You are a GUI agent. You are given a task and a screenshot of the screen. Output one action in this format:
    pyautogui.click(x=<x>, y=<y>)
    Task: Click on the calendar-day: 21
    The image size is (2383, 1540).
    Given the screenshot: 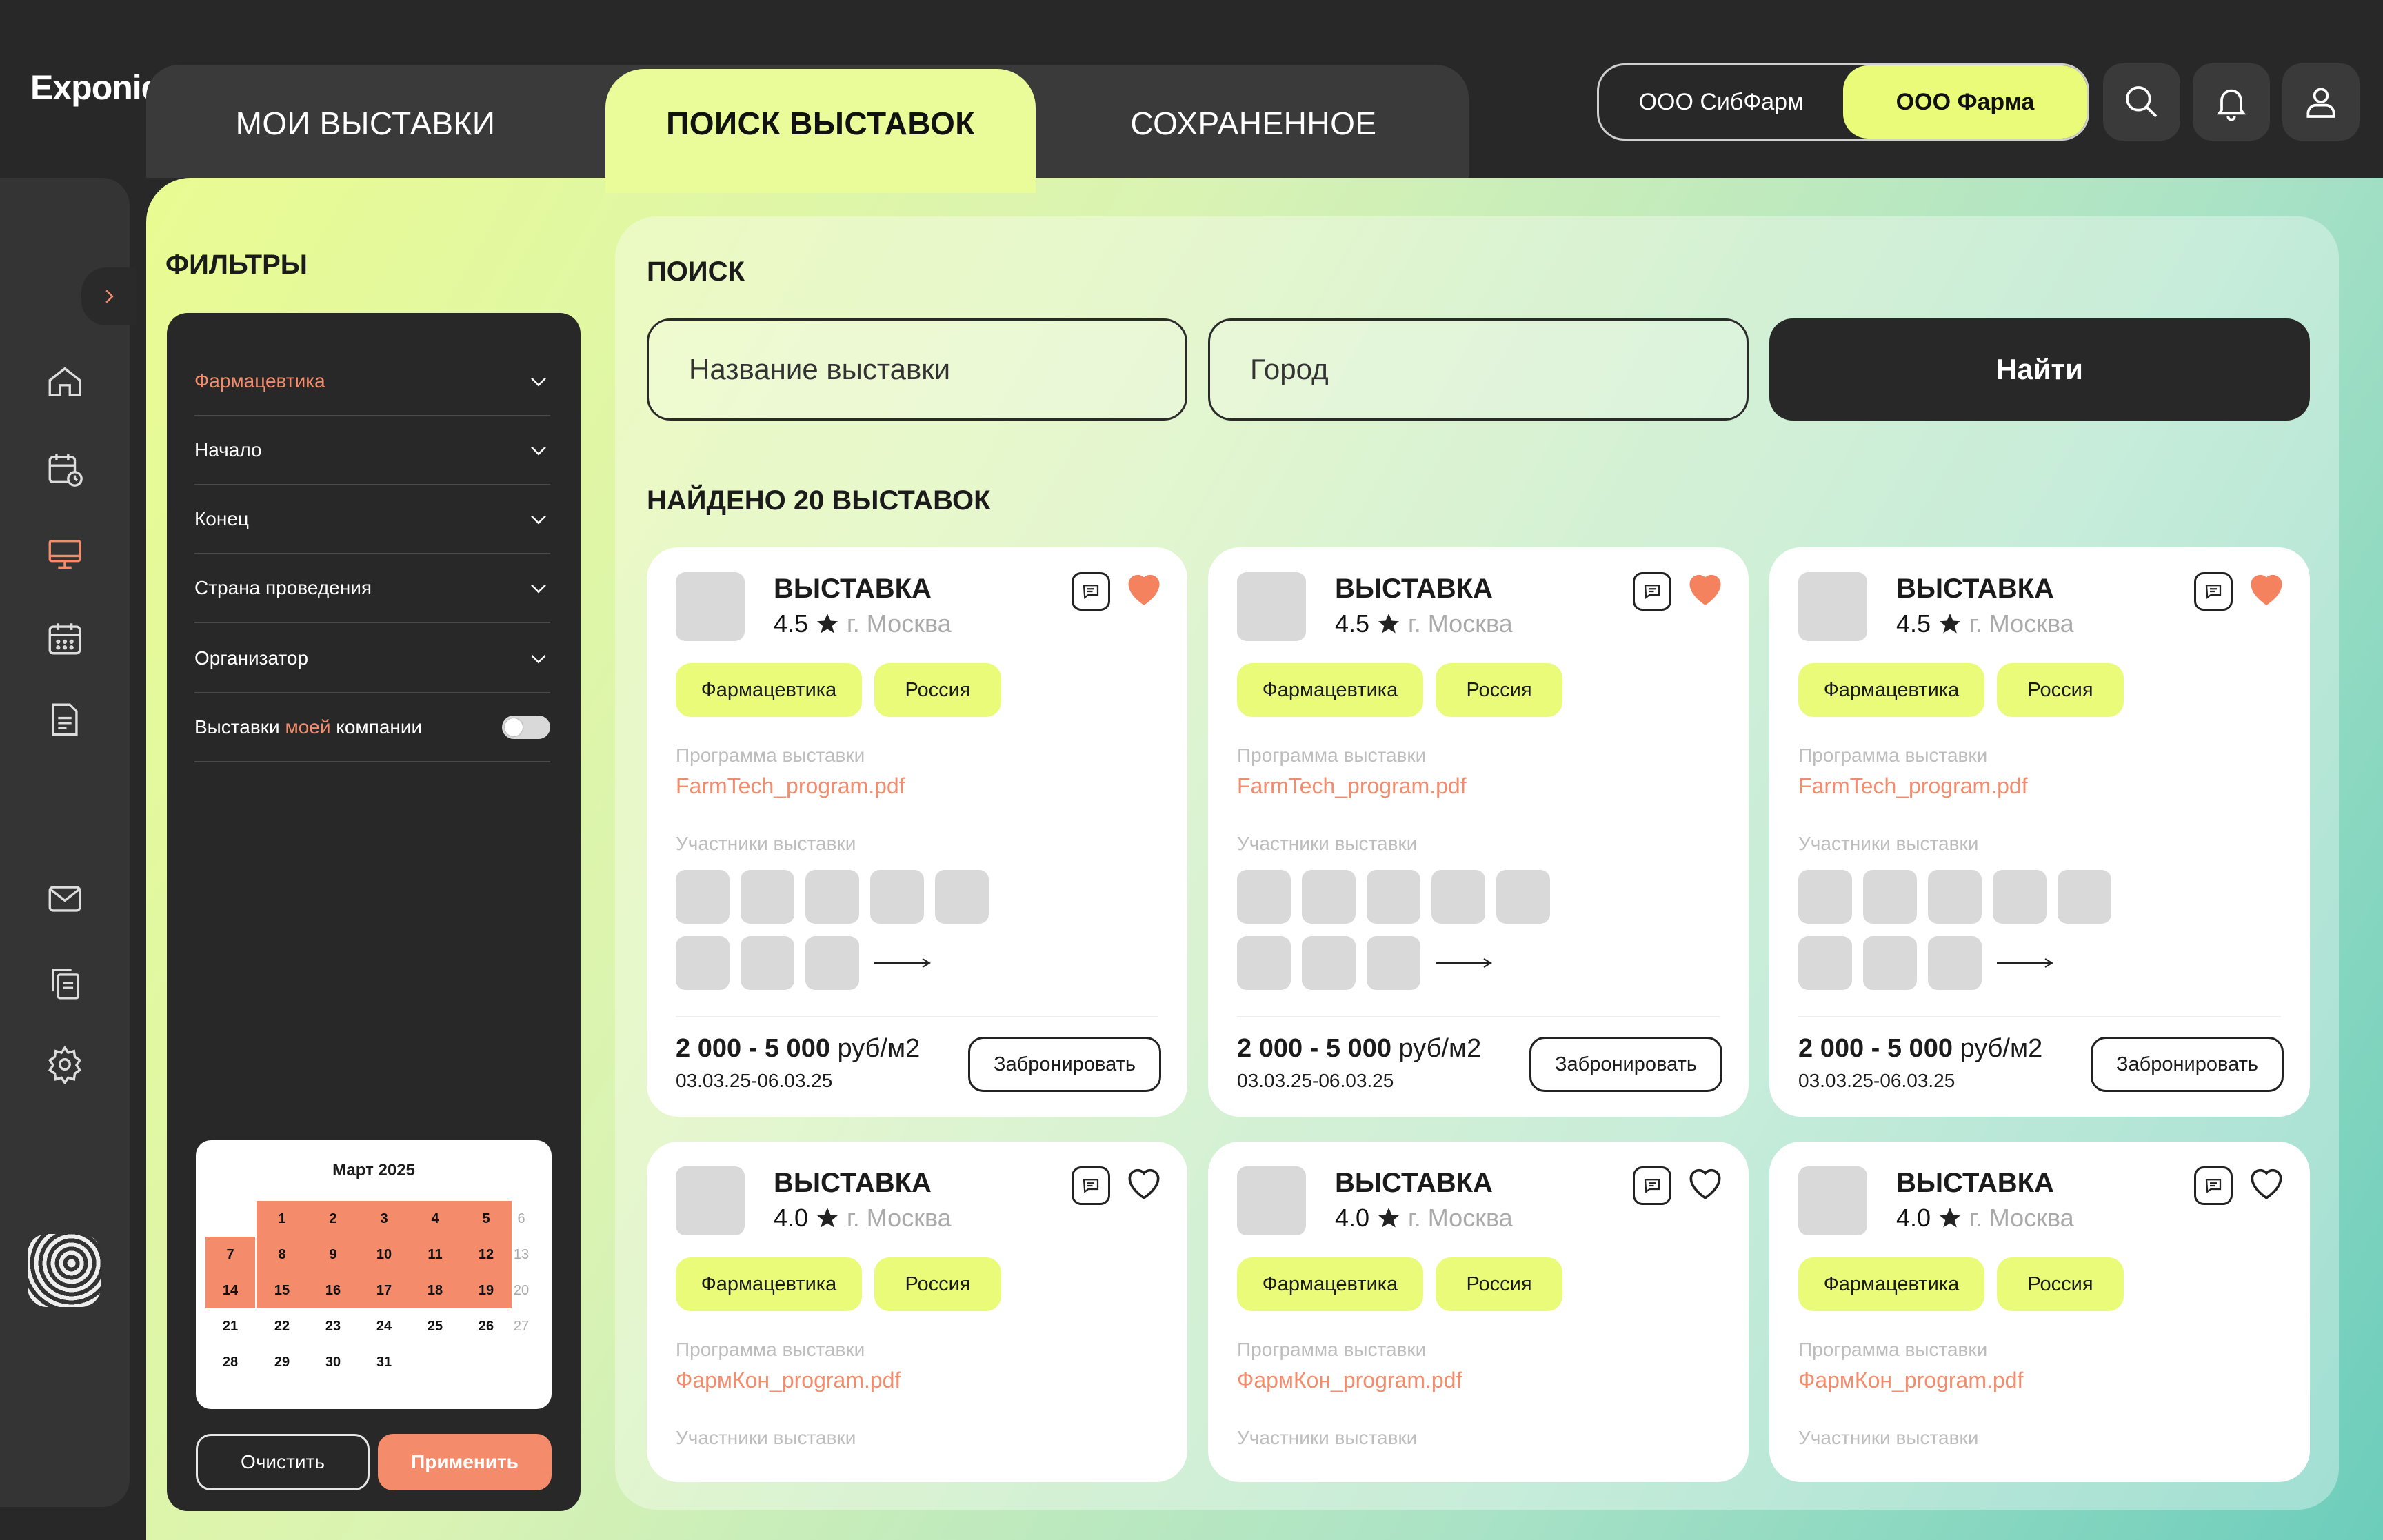 What is the action you would take?
    pyautogui.click(x=230, y=1326)
    